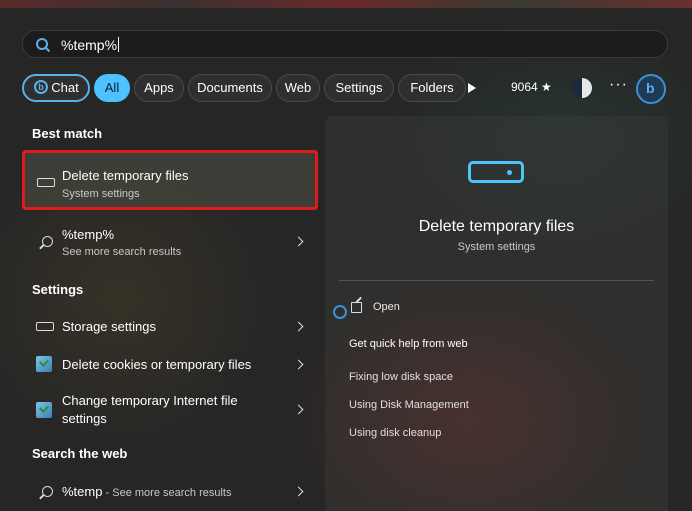 The height and width of the screenshot is (511, 692). I want to click on best-match-title: Delete temporary files, so click(125, 175).